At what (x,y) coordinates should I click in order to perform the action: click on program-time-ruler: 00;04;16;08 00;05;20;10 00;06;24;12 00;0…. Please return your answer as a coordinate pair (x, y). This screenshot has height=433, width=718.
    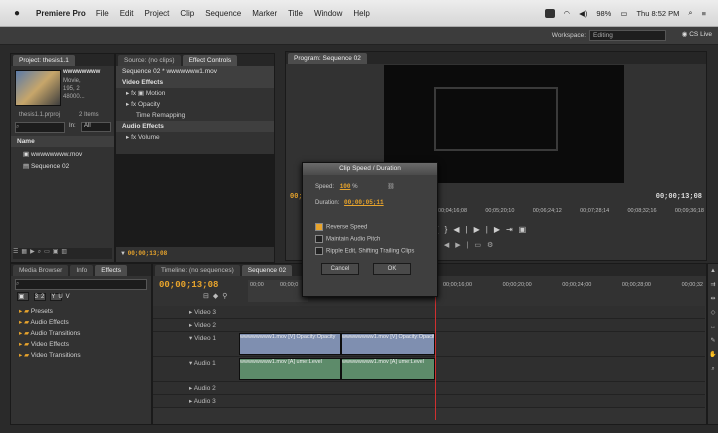
    Looking at the image, I should click on (571, 211).